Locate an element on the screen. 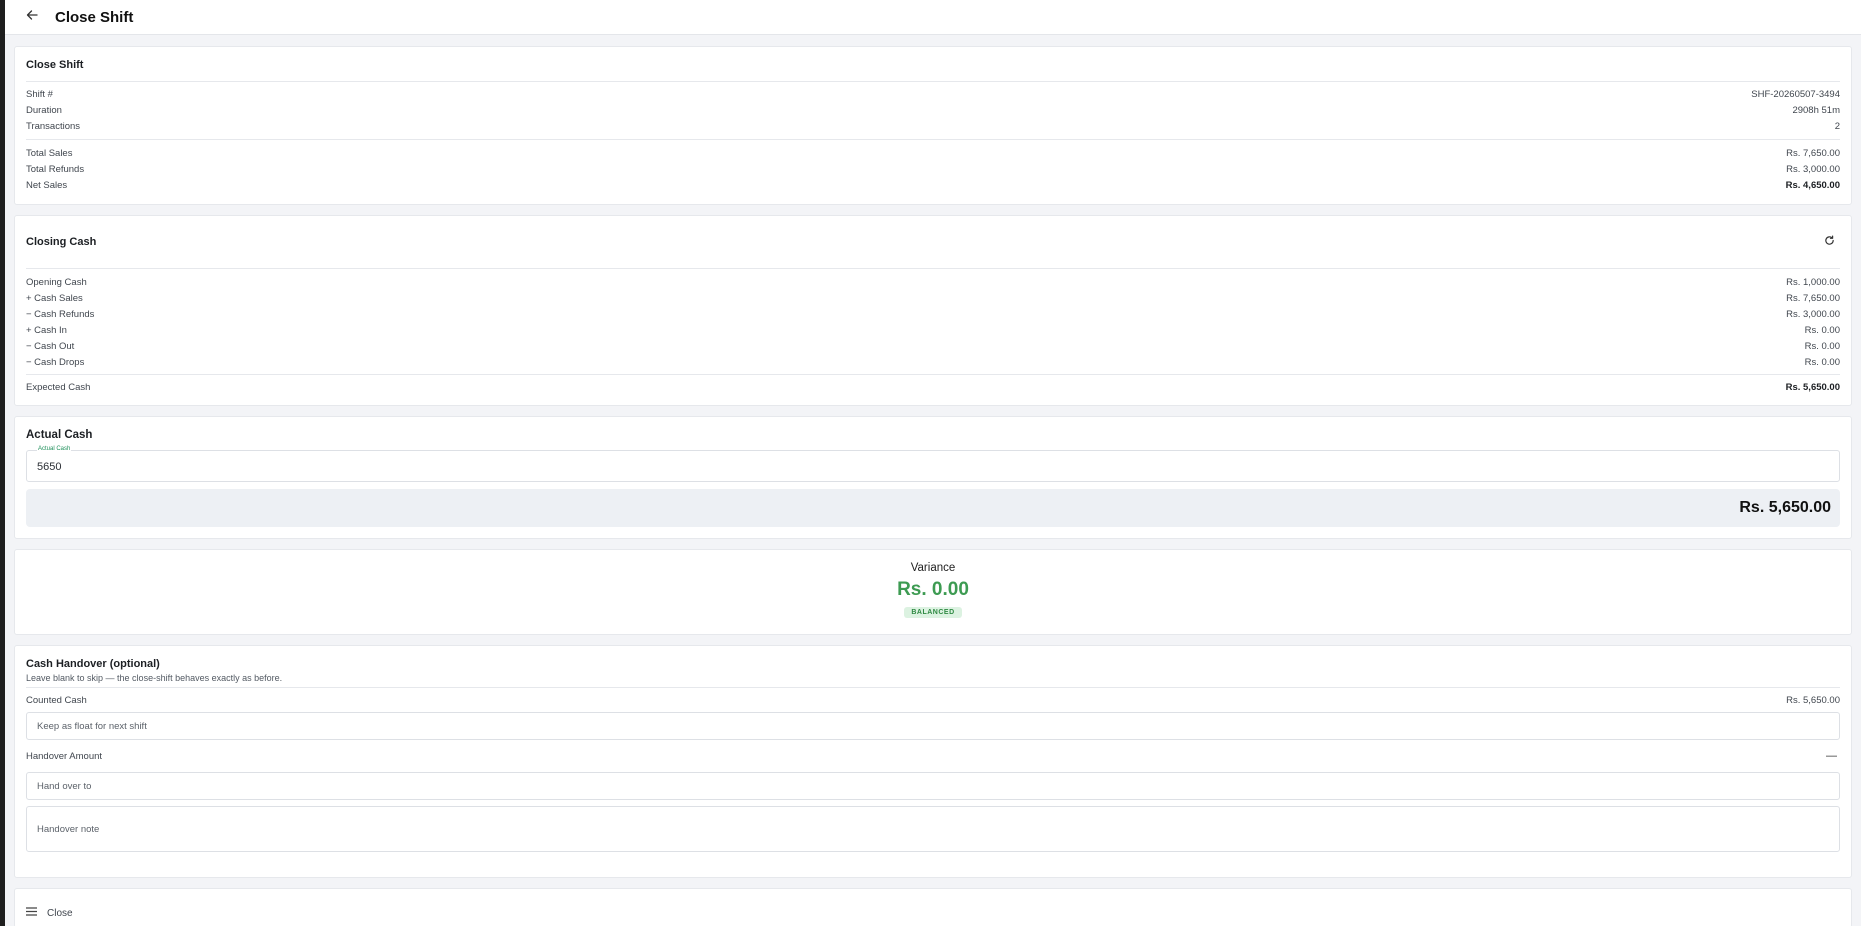 The image size is (1861, 926). page-title: Close Shift is located at coordinates (94, 17).